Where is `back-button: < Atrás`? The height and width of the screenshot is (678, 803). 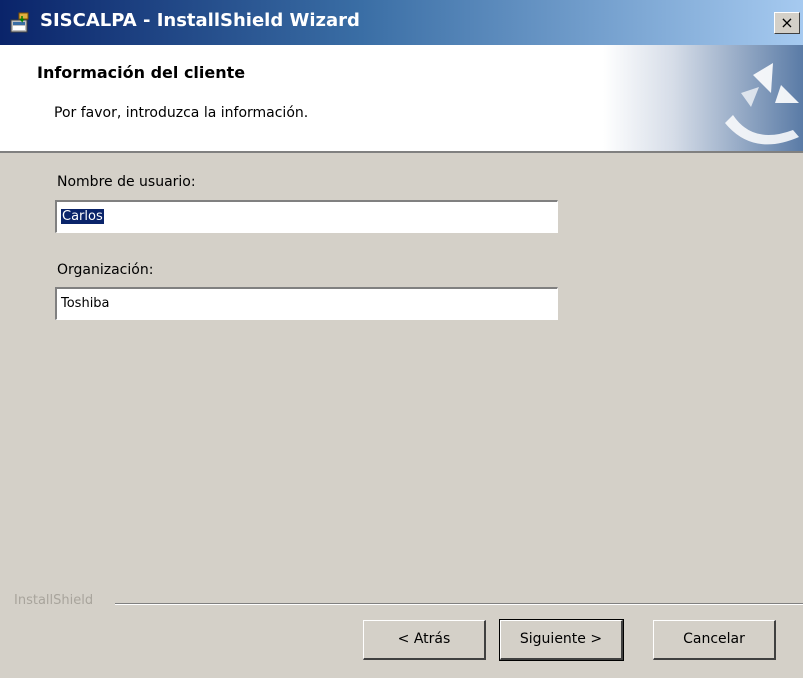 back-button: < Atrás is located at coordinates (424, 640).